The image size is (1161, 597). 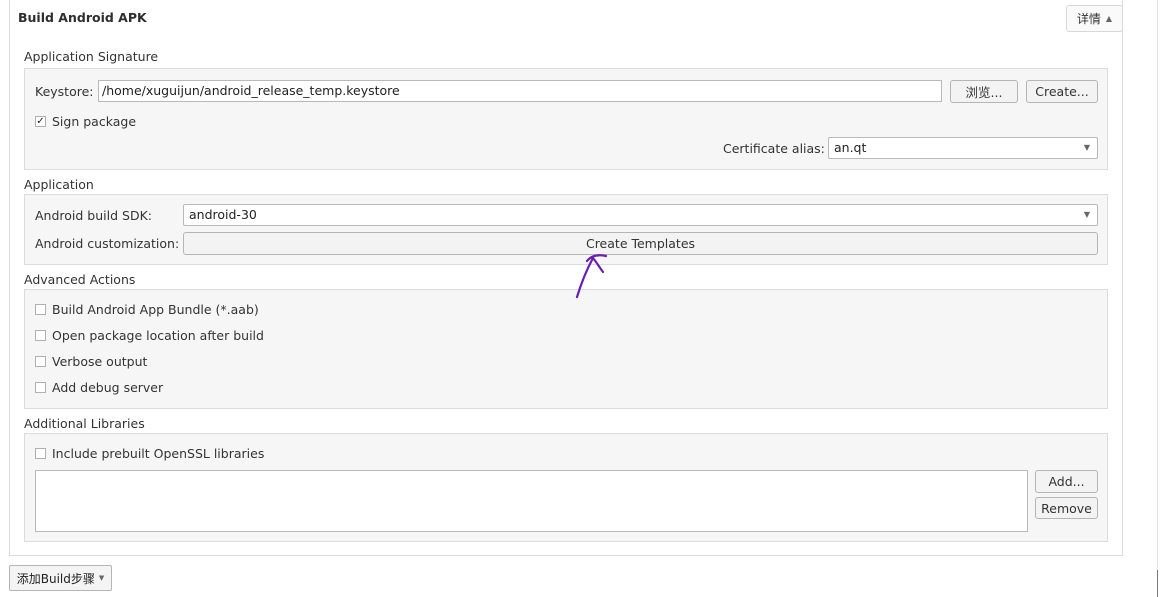 What do you see at coordinates (93, 215) in the screenshot?
I see `android-build-sdk-label: Android build SDK:` at bounding box center [93, 215].